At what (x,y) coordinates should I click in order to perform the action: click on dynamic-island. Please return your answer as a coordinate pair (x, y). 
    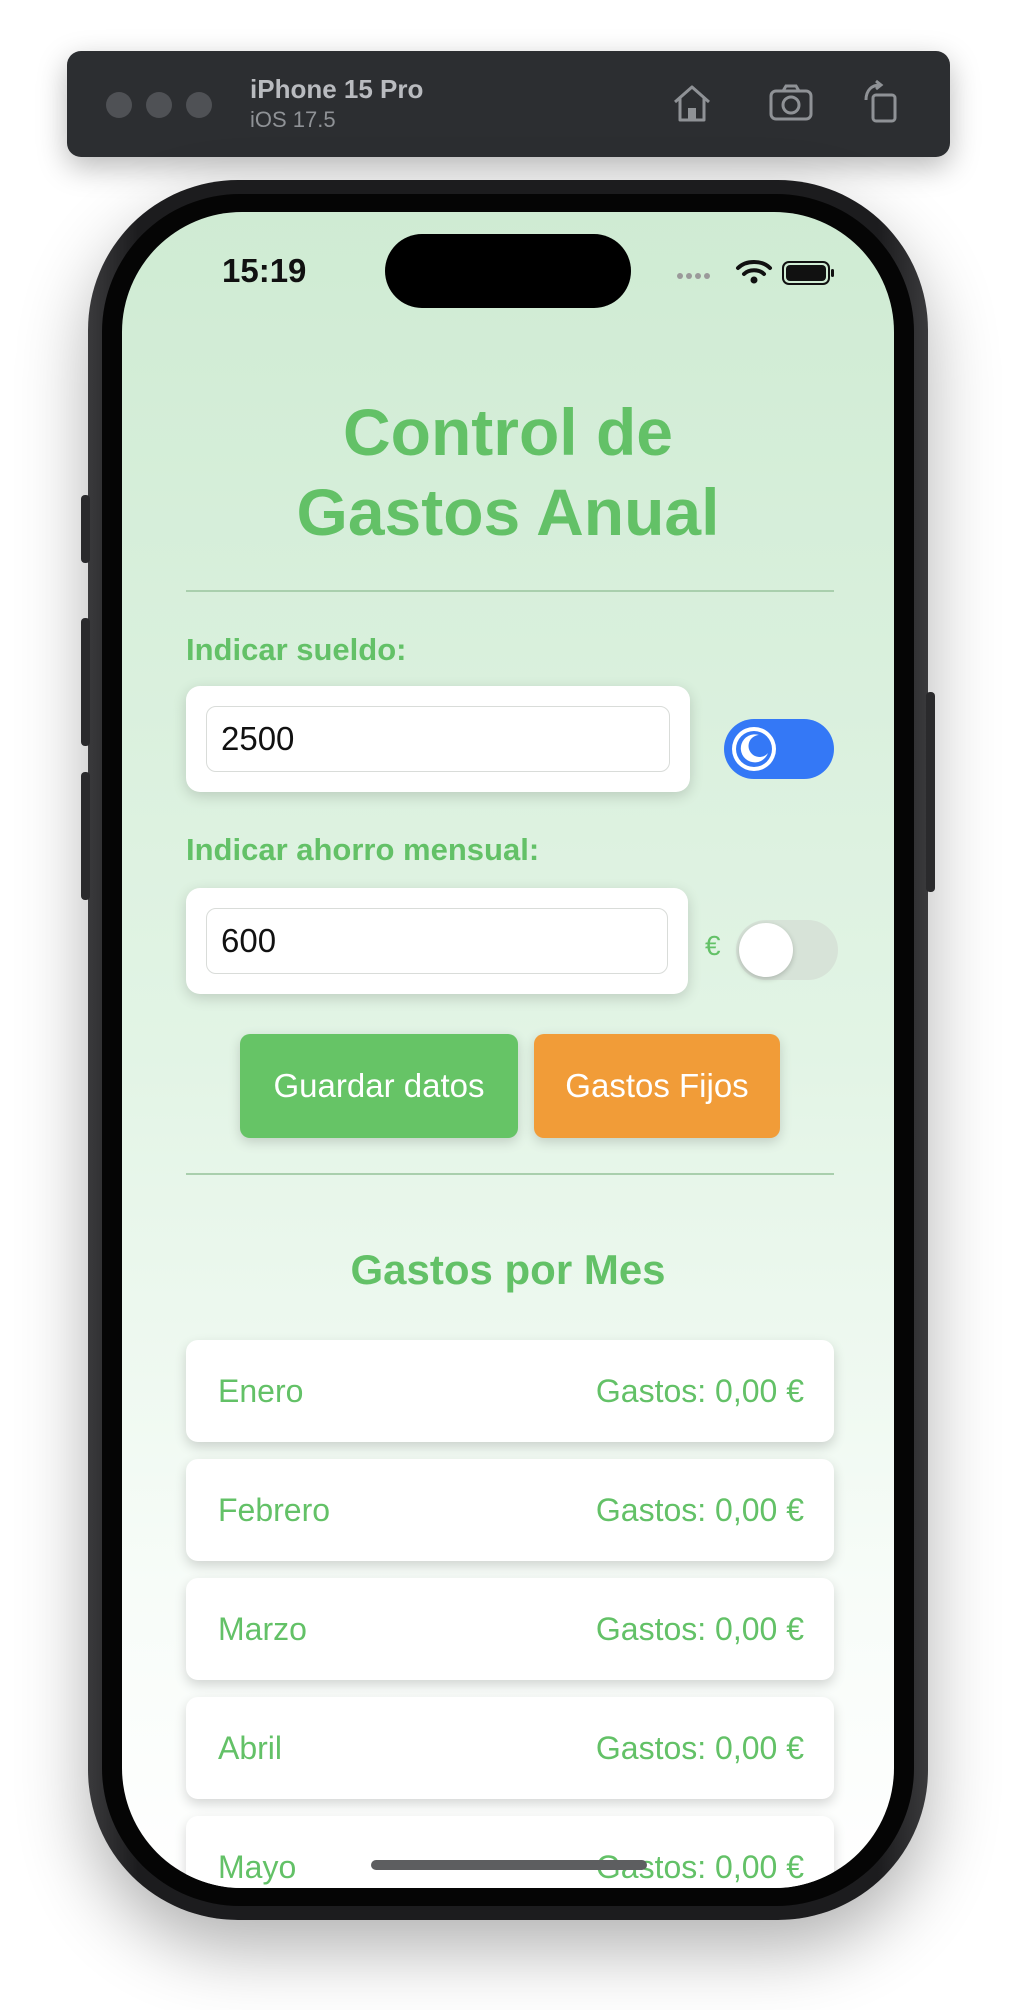
    Looking at the image, I should click on (508, 271).